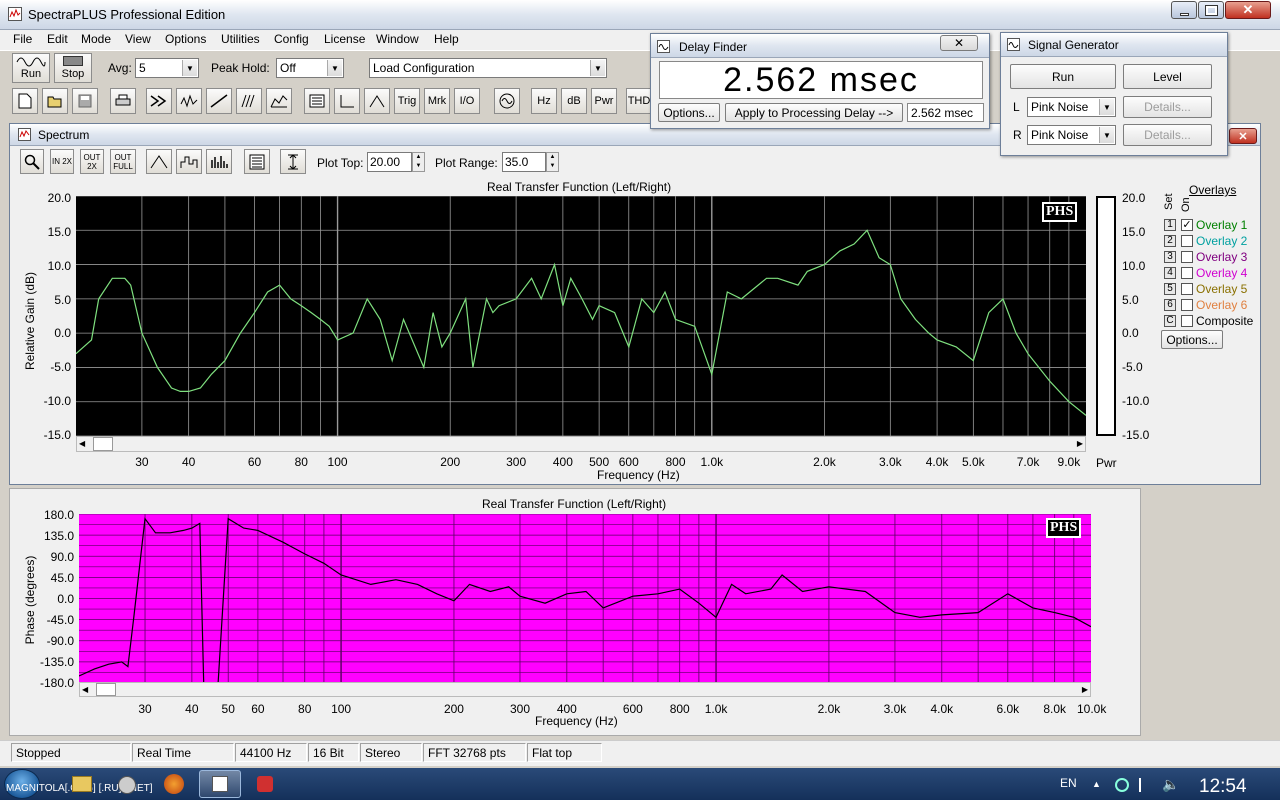 The width and height of the screenshot is (1280, 800). What do you see at coordinates (58, 515) in the screenshot?
I see `y-tick-label: 180.0` at bounding box center [58, 515].